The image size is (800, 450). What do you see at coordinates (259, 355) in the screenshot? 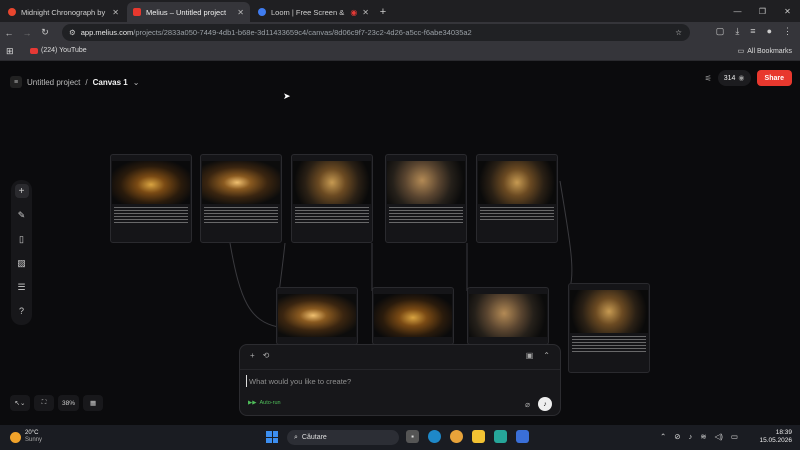
I see `prompt-top-actions: + ⟲` at bounding box center [259, 355].